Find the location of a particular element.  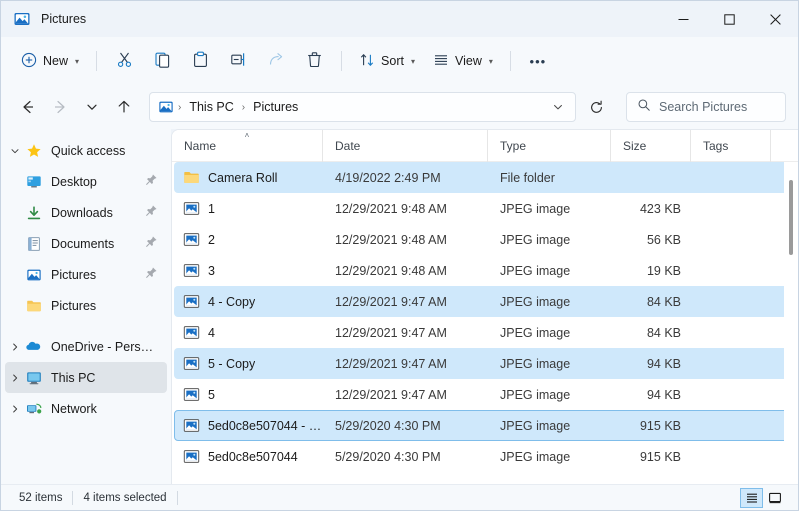

sort-button-label: Sort is located at coordinates (392, 61).